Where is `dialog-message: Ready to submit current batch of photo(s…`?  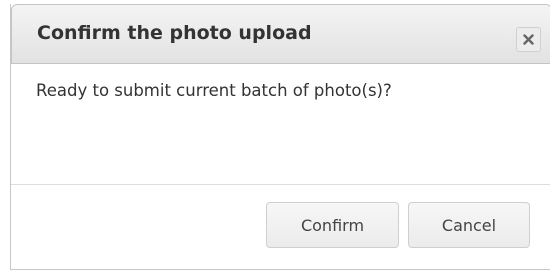 dialog-message: Ready to submit current batch of photo(s… is located at coordinates (214, 90).